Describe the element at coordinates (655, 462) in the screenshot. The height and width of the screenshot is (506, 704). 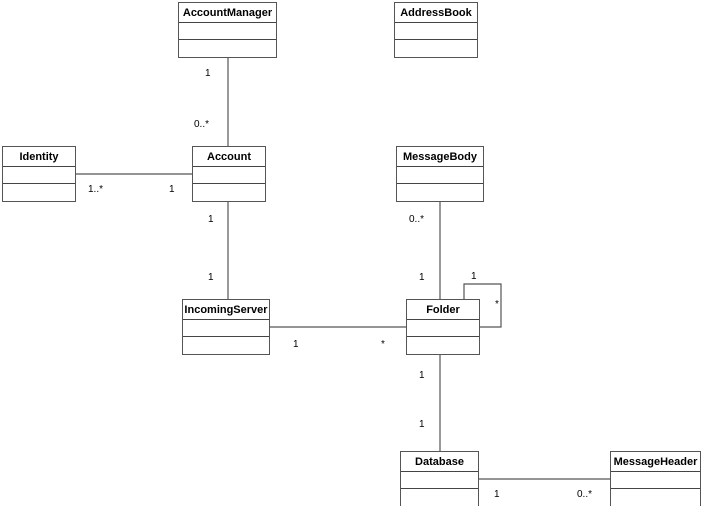
I see `class-name-messageheader: MessageHeader` at that location.